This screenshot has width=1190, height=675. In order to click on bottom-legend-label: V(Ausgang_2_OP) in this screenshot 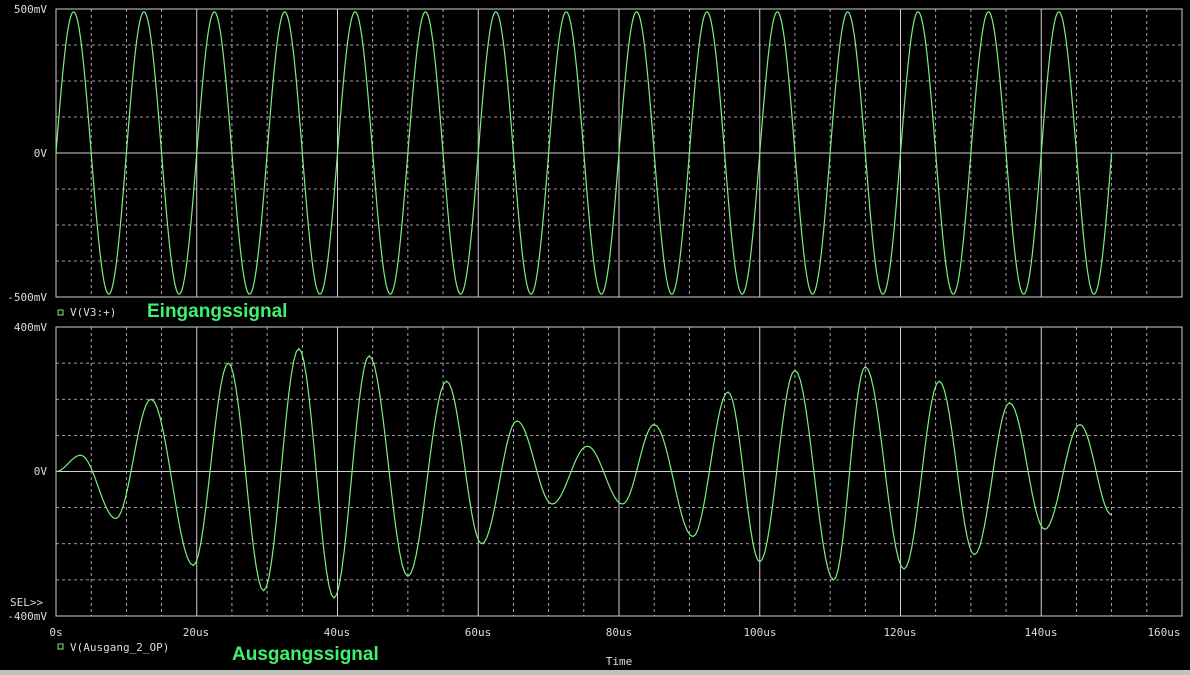, I will do `click(119, 647)`.